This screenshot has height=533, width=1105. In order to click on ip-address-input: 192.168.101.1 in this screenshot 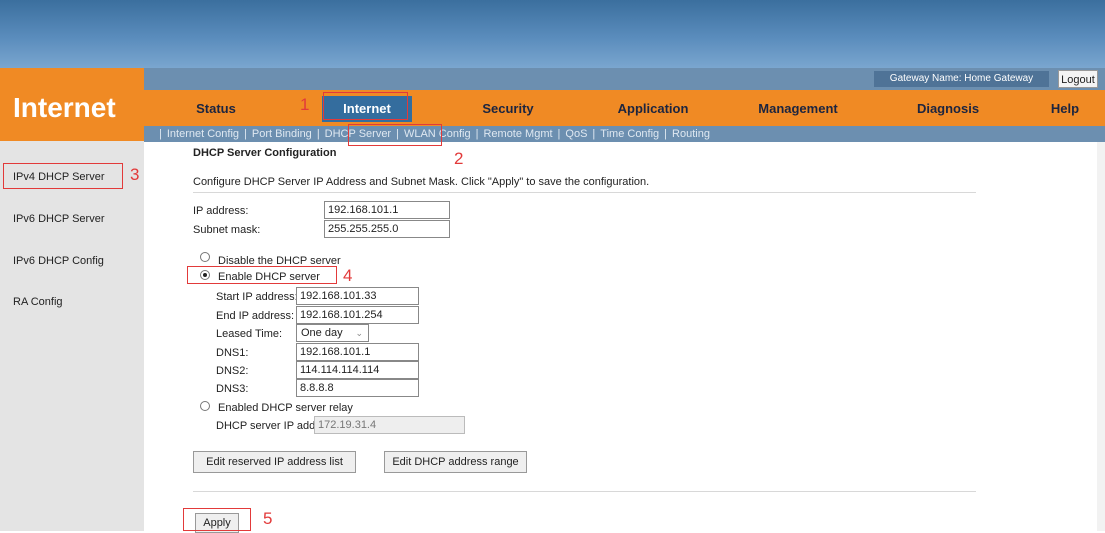, I will do `click(387, 210)`.